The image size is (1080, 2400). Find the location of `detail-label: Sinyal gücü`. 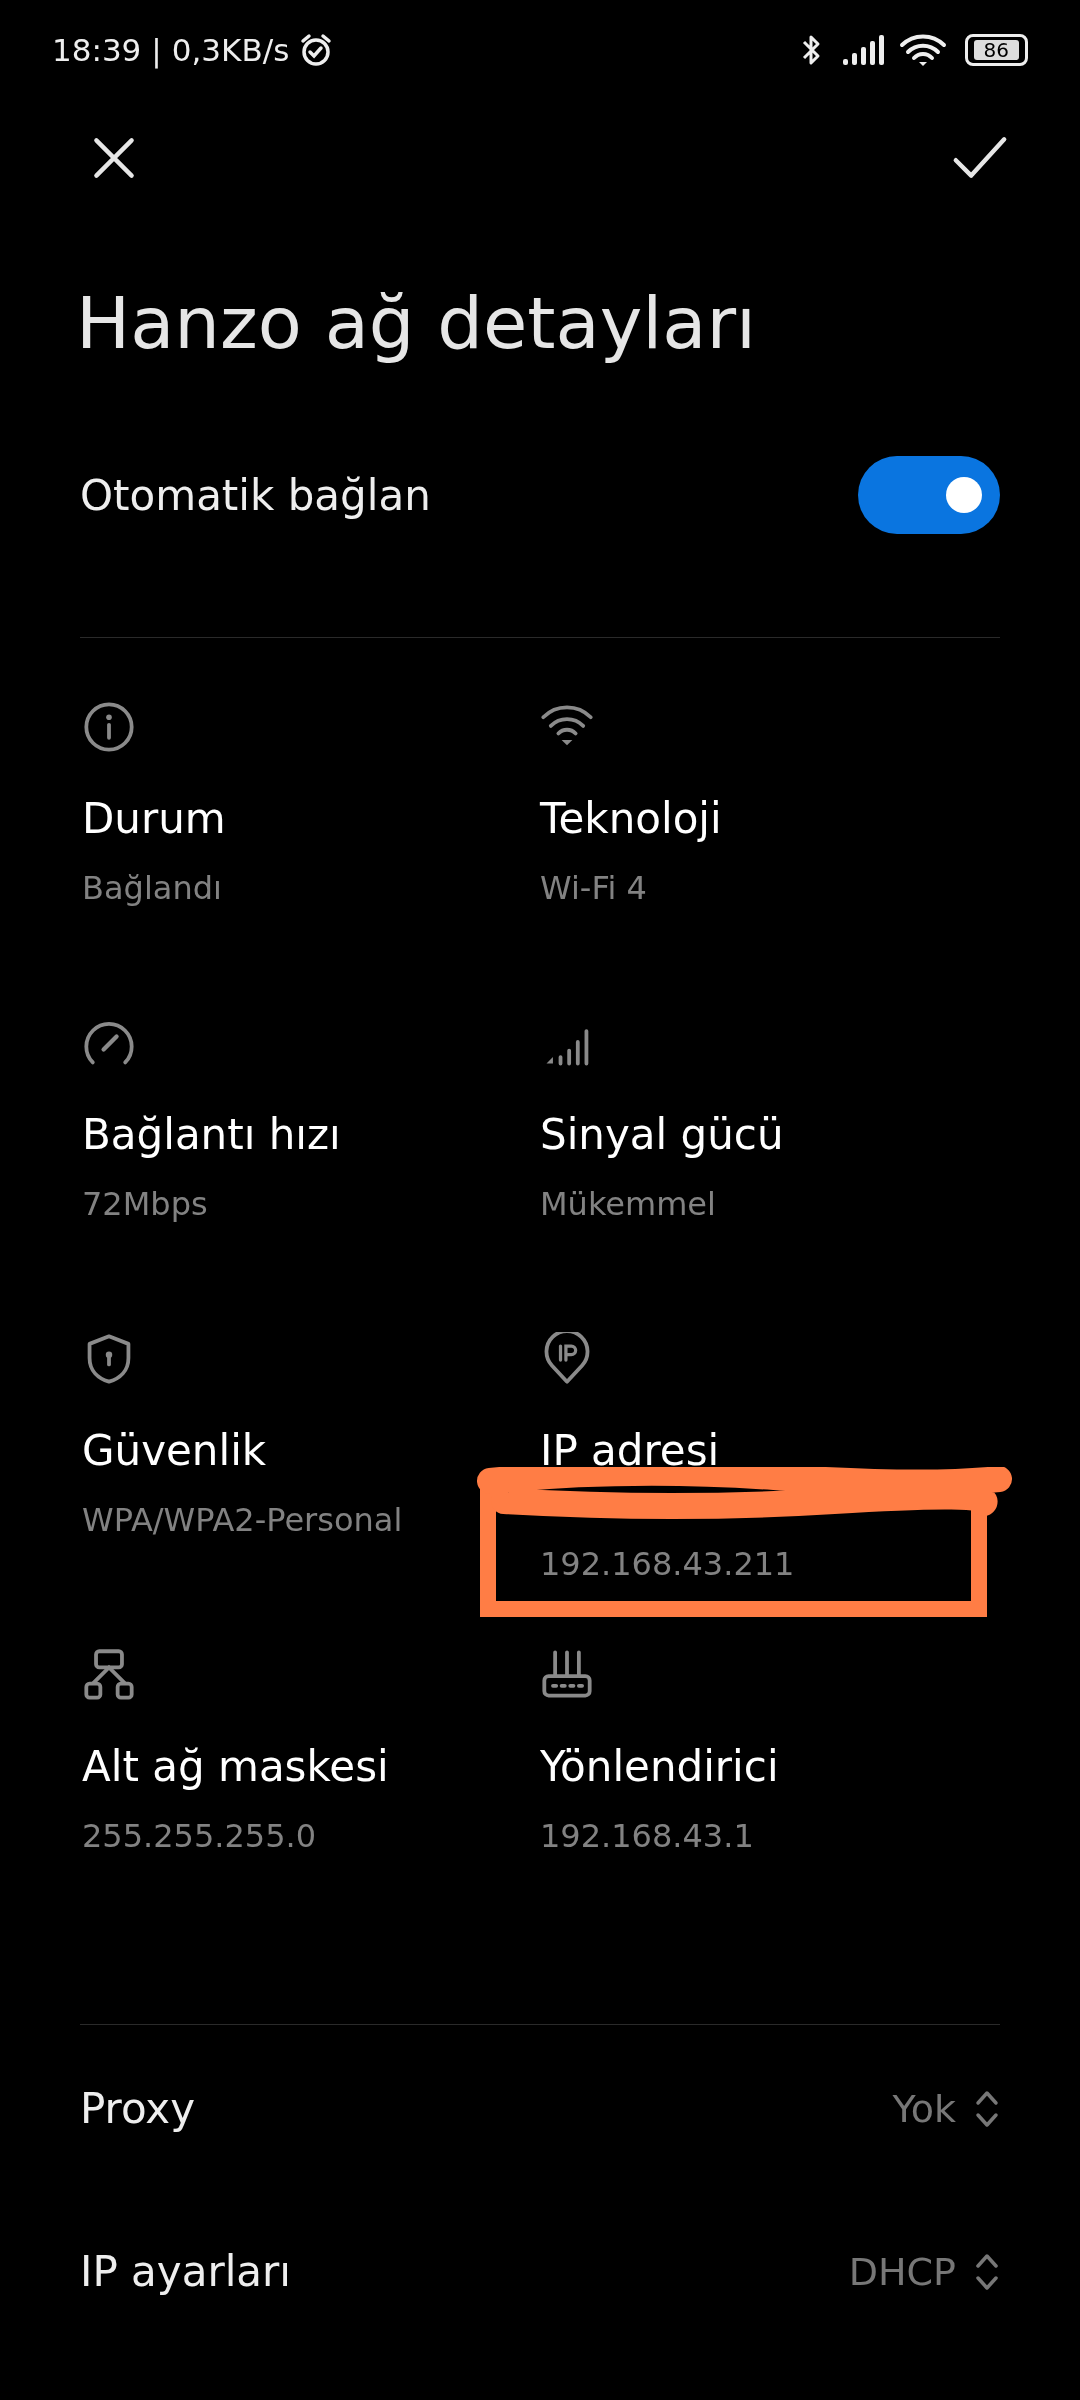

detail-label: Sinyal gücü is located at coordinates (662, 1134).